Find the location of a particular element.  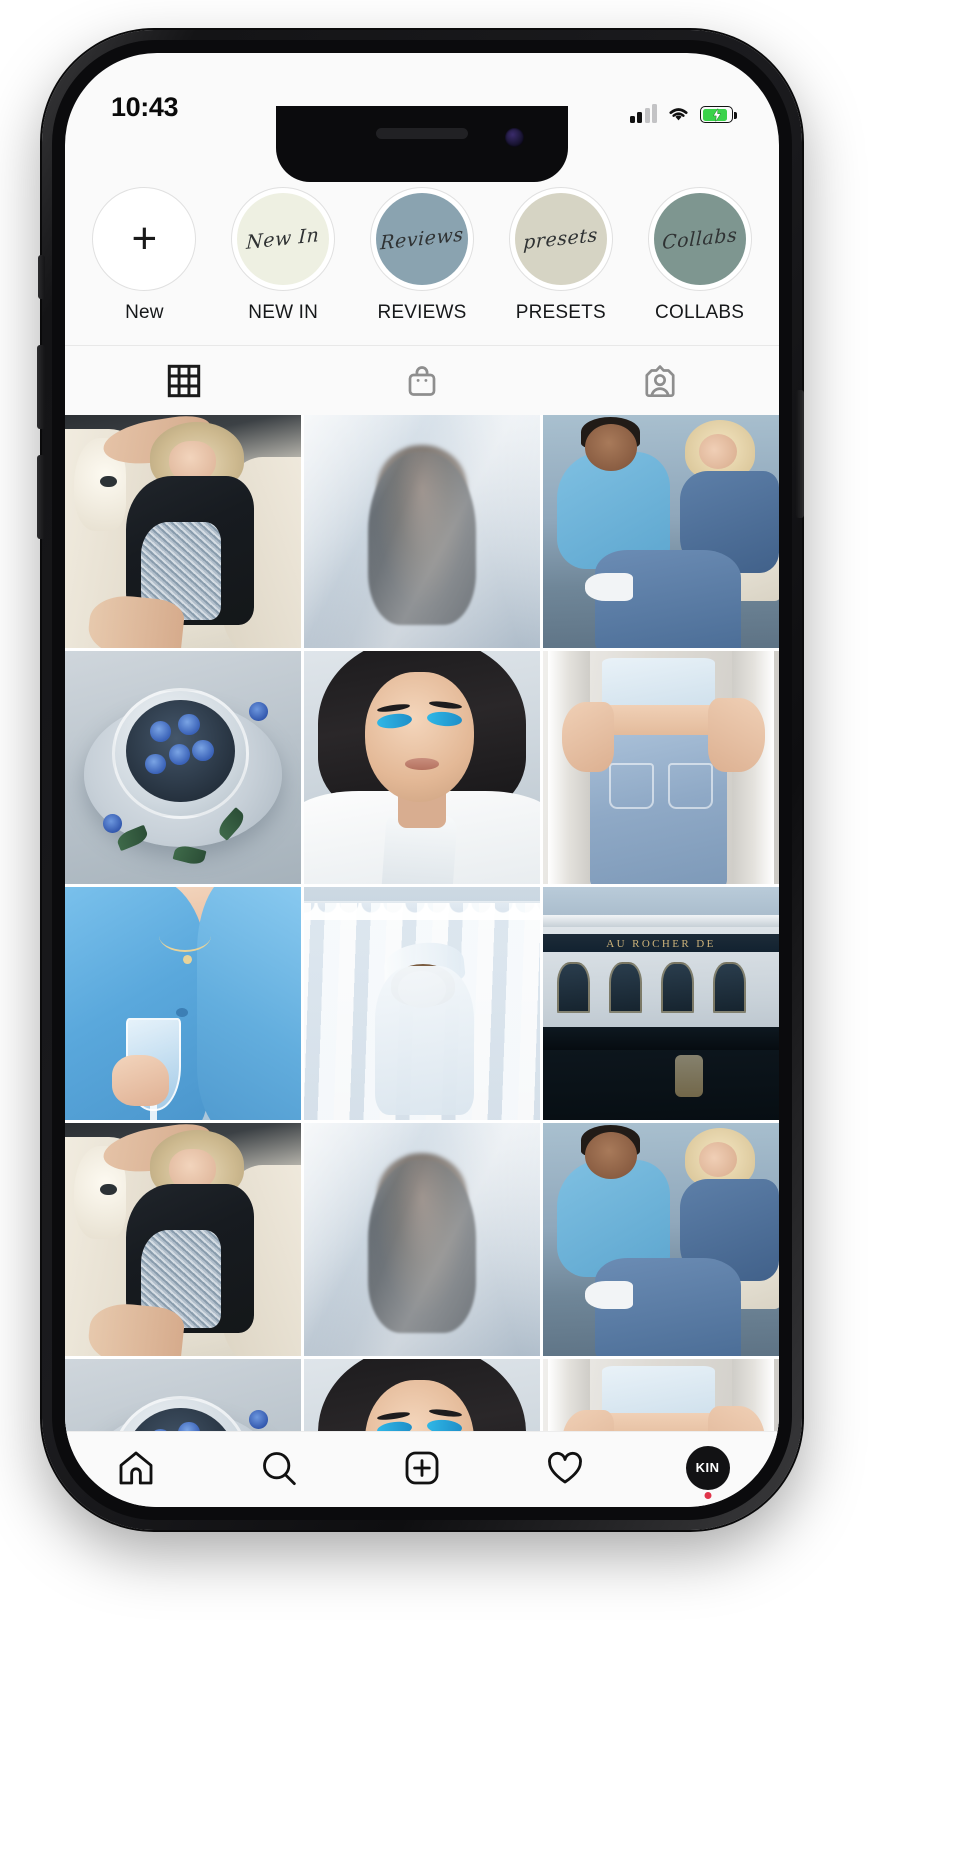

highlight-script-text: presets is located at coordinates (561, 239).